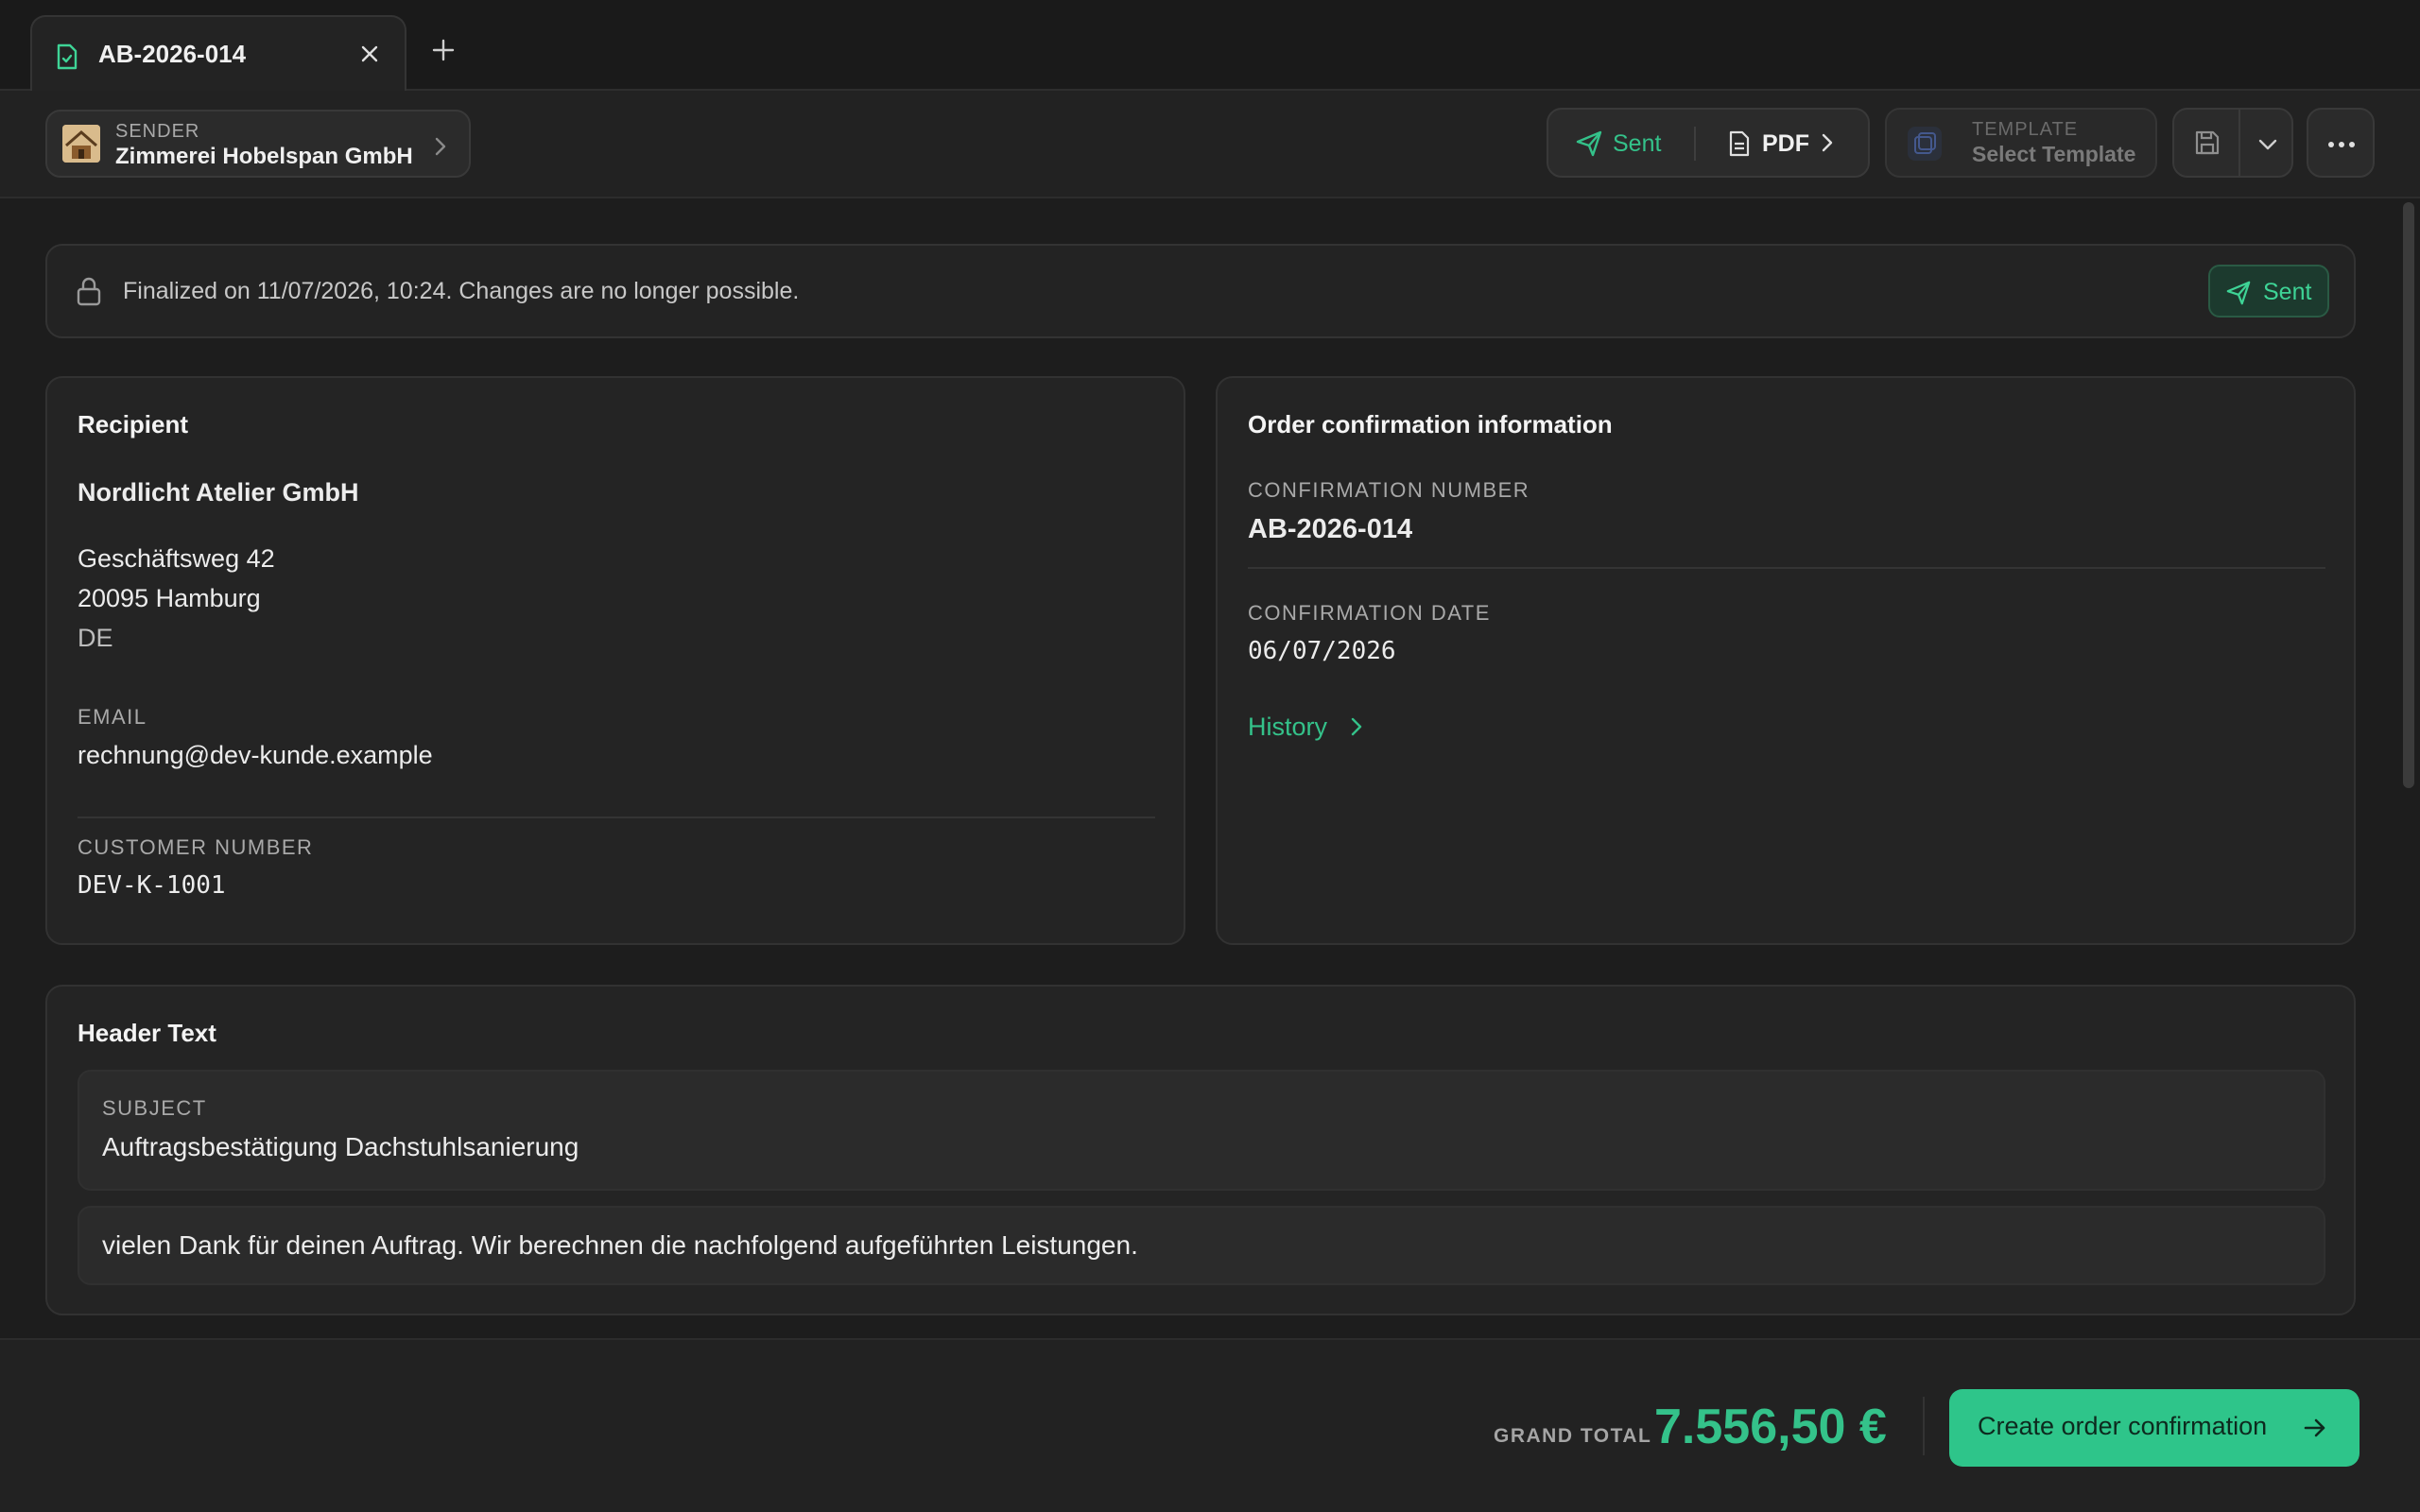 The image size is (2420, 1512). I want to click on customer-number: DEV-K-1001, so click(152, 885).